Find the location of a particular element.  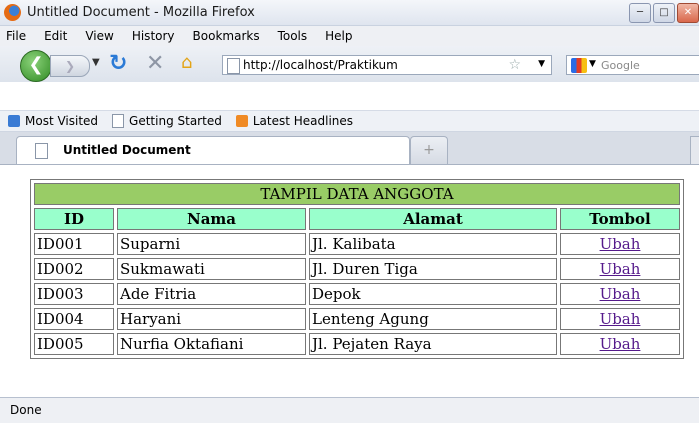

google-engine-icon is located at coordinates (579, 65).